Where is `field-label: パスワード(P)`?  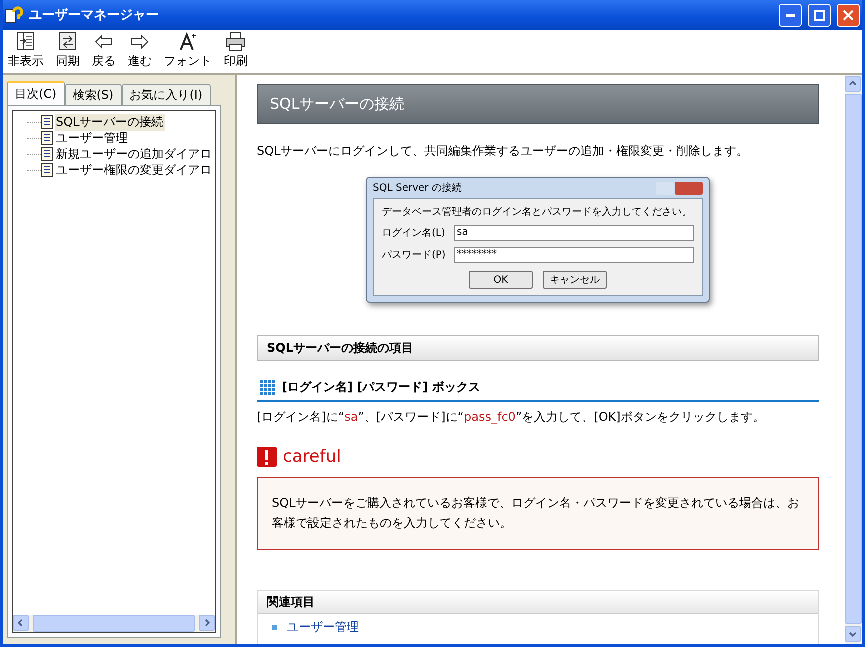 field-label: パスワード(P) is located at coordinates (414, 255).